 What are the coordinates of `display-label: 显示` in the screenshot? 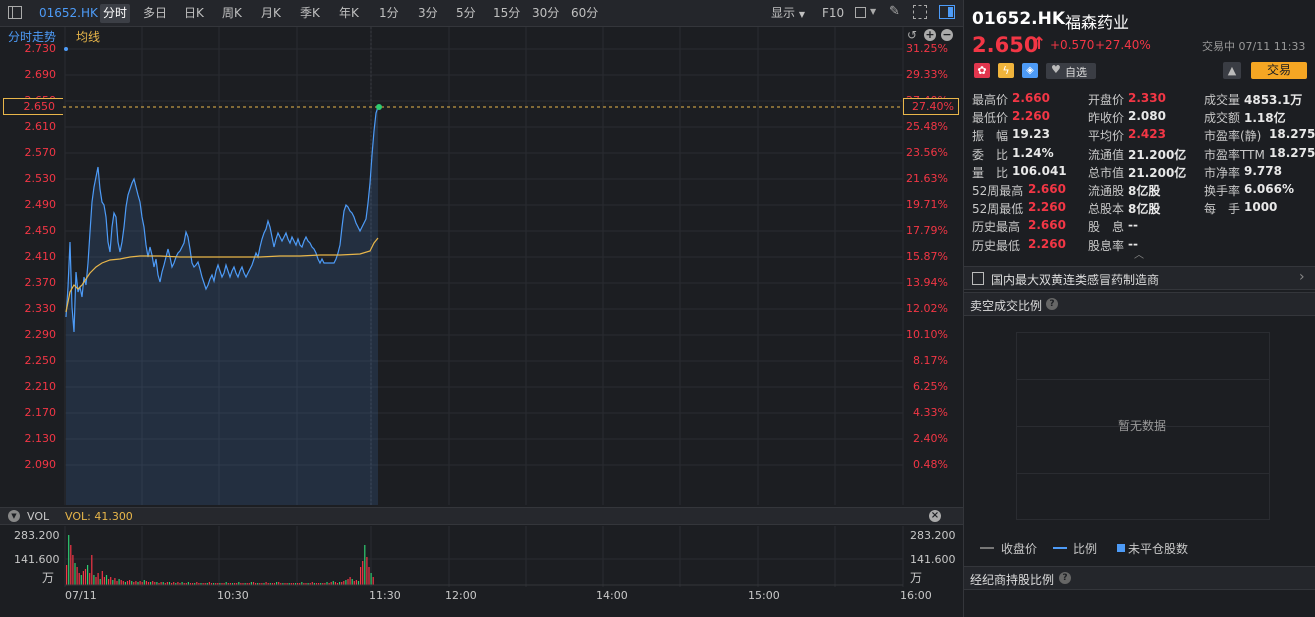 It's located at (783, 13).